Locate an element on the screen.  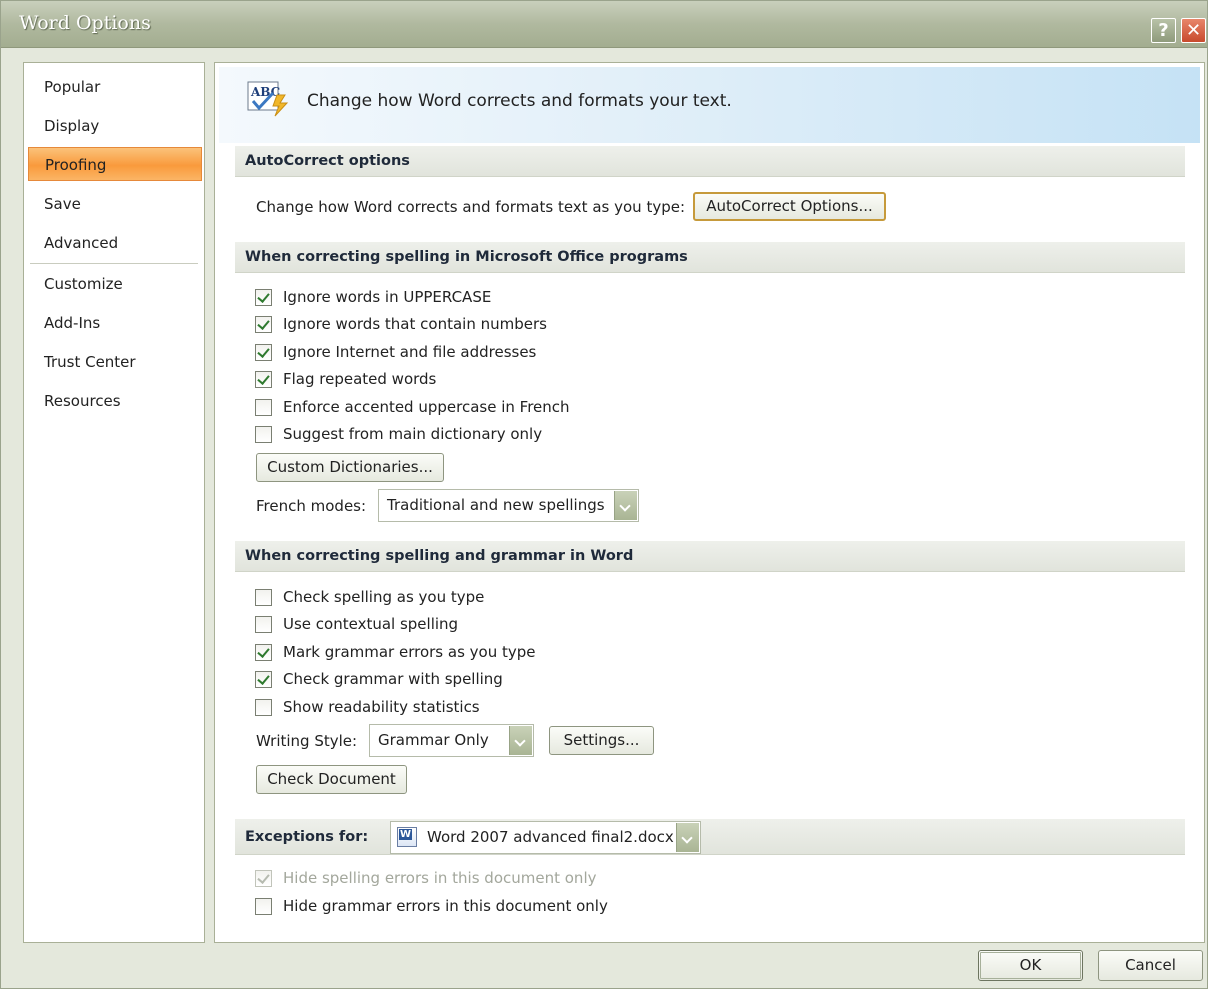
checkbox-flag-repeated is located at coordinates (263, 379).